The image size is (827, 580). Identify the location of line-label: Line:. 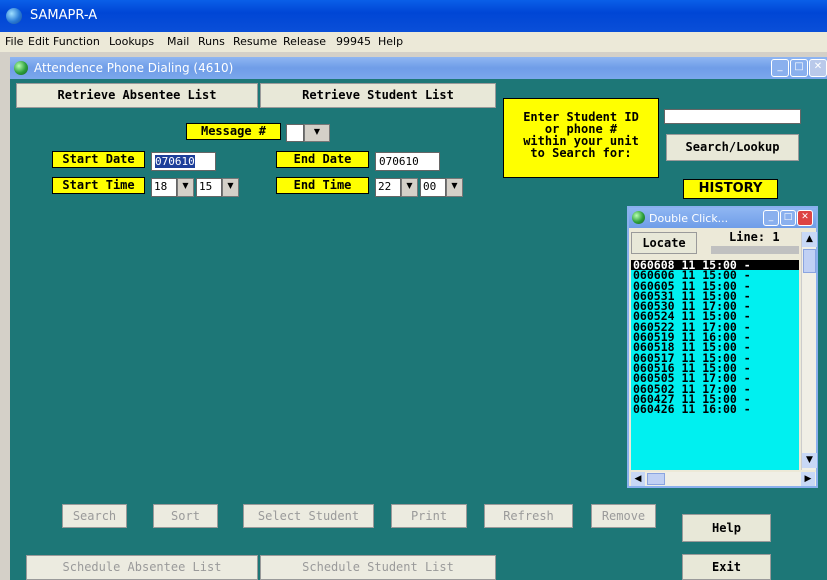
(747, 237).